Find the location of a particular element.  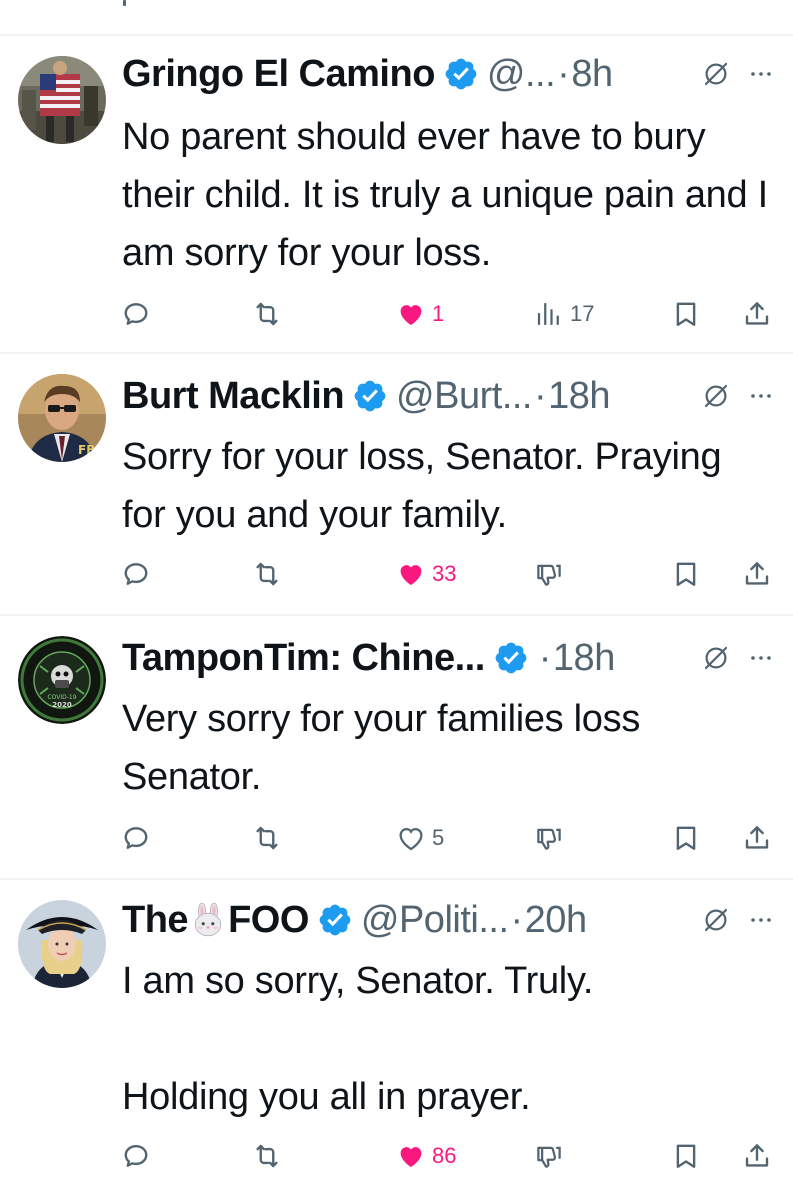

like-button: 1 is located at coordinates (420, 314).